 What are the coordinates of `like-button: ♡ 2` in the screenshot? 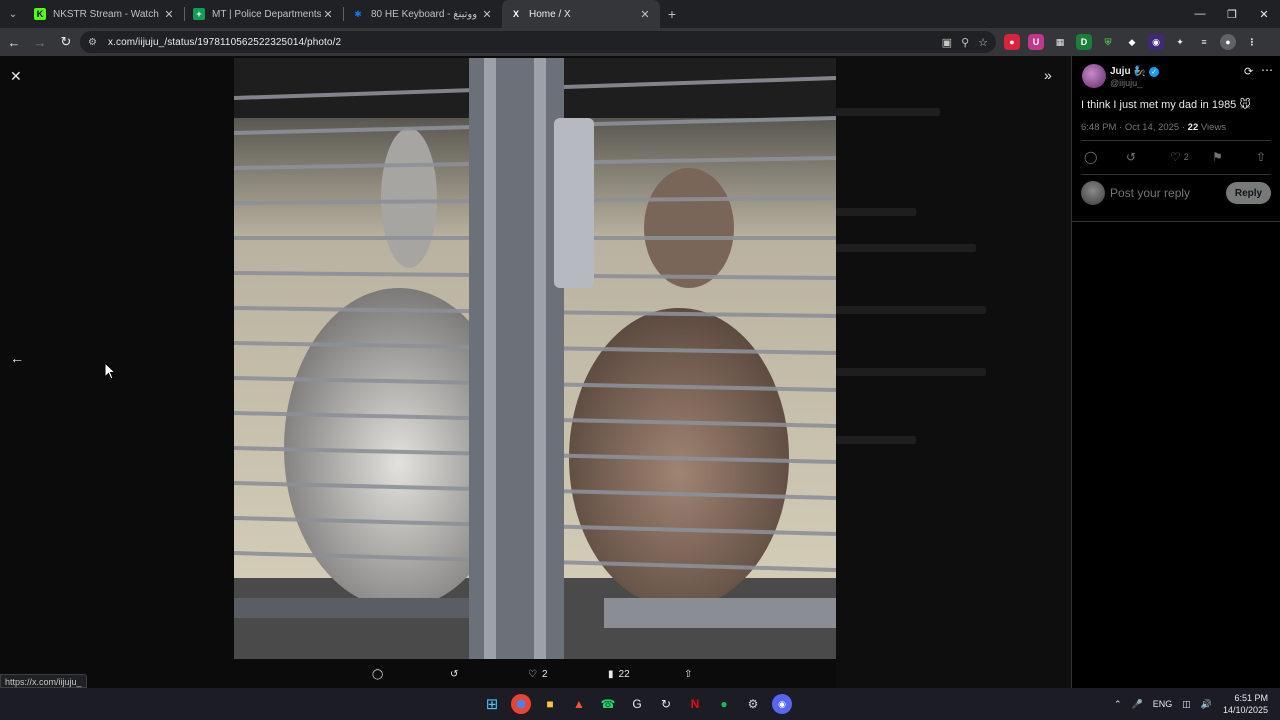 It's located at (1179, 157).